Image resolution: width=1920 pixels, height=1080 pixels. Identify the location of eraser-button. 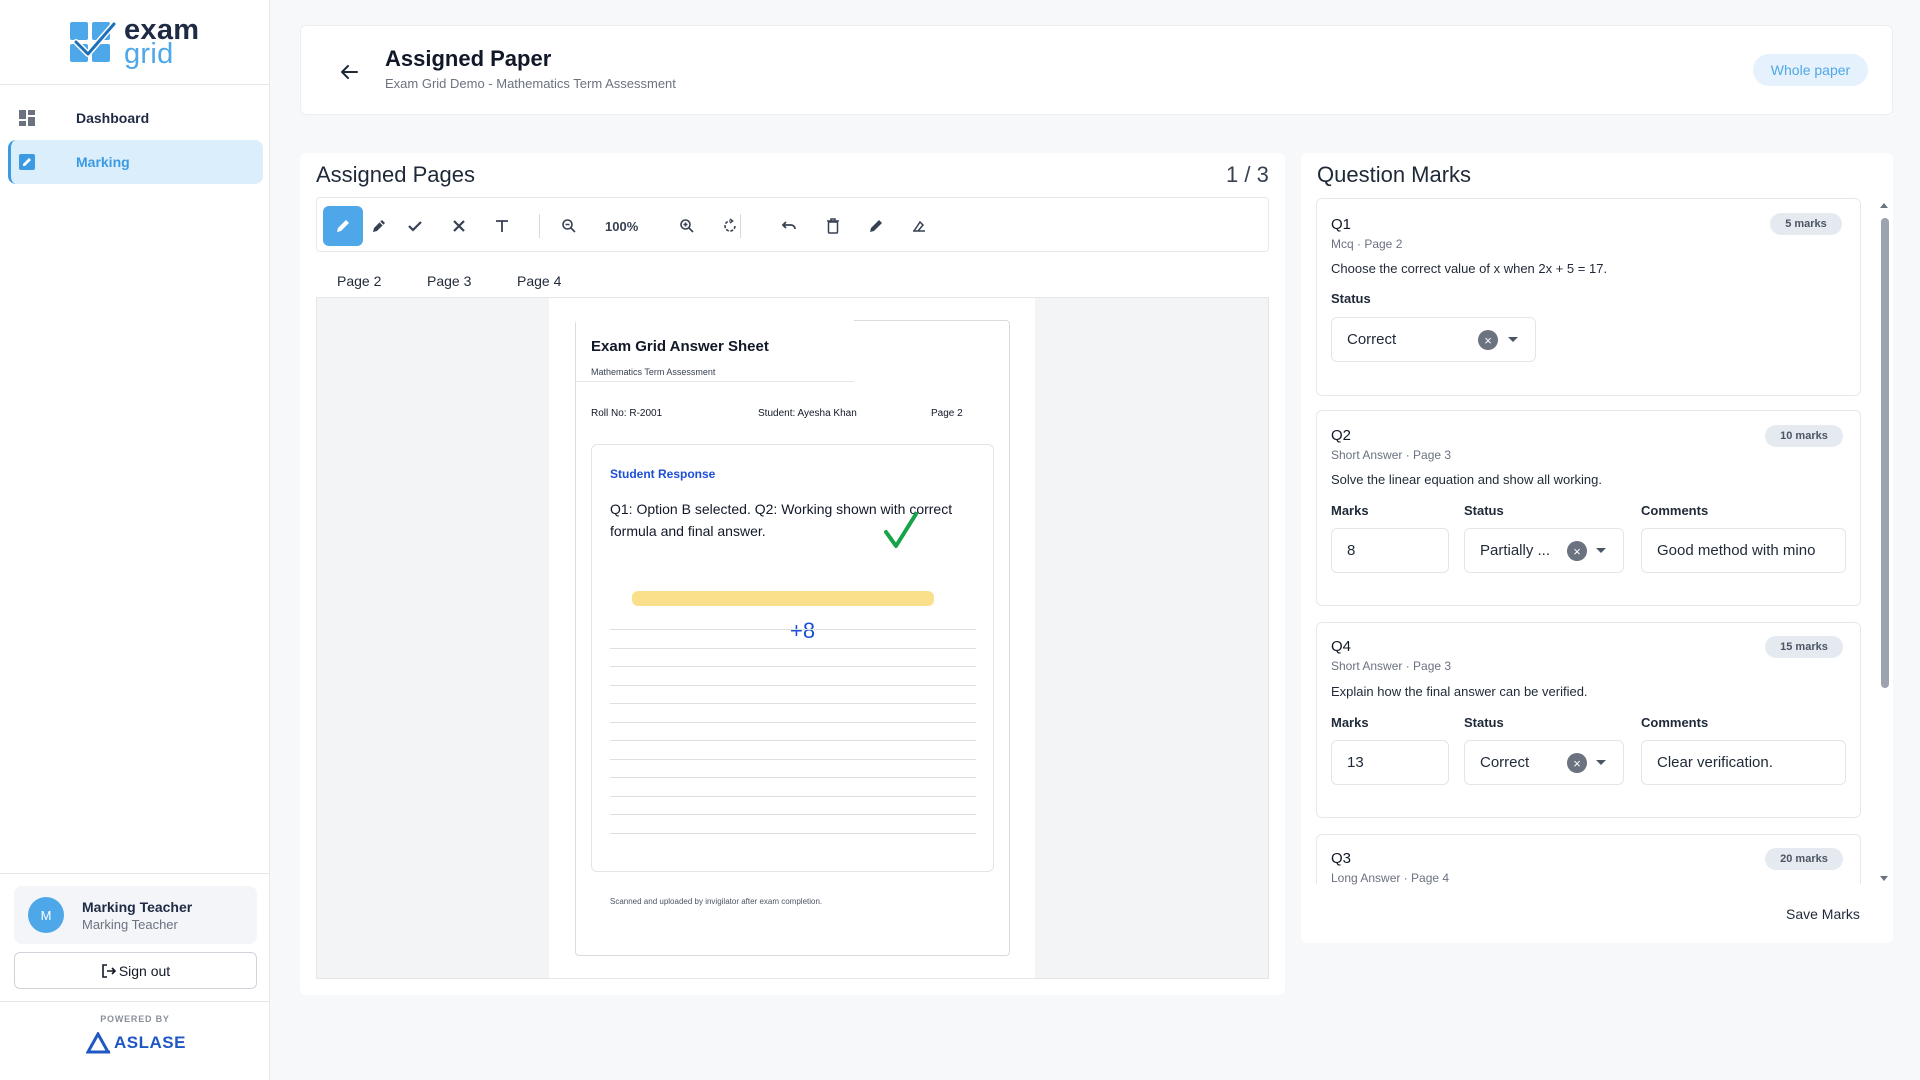
(919, 226).